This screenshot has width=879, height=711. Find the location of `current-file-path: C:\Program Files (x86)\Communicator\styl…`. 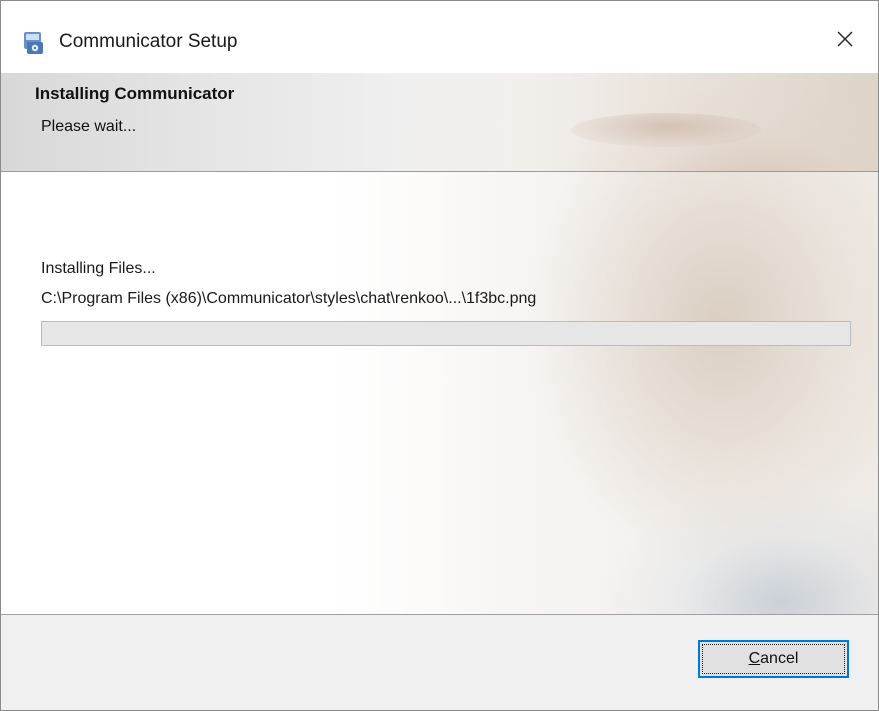

current-file-path: C:\Program Files (x86)\Communicator\styl… is located at coordinates (289, 298).